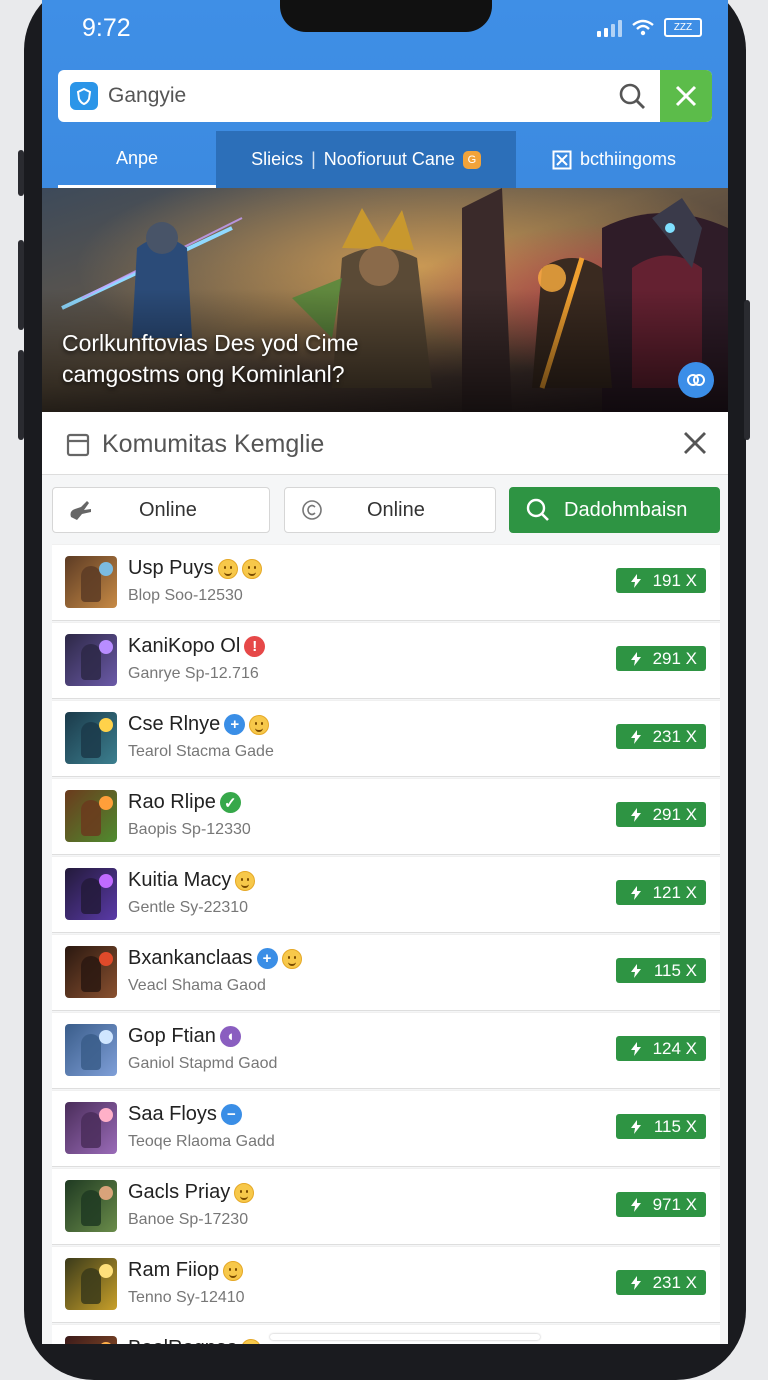  I want to click on close-panel-icon, so click(695, 443).